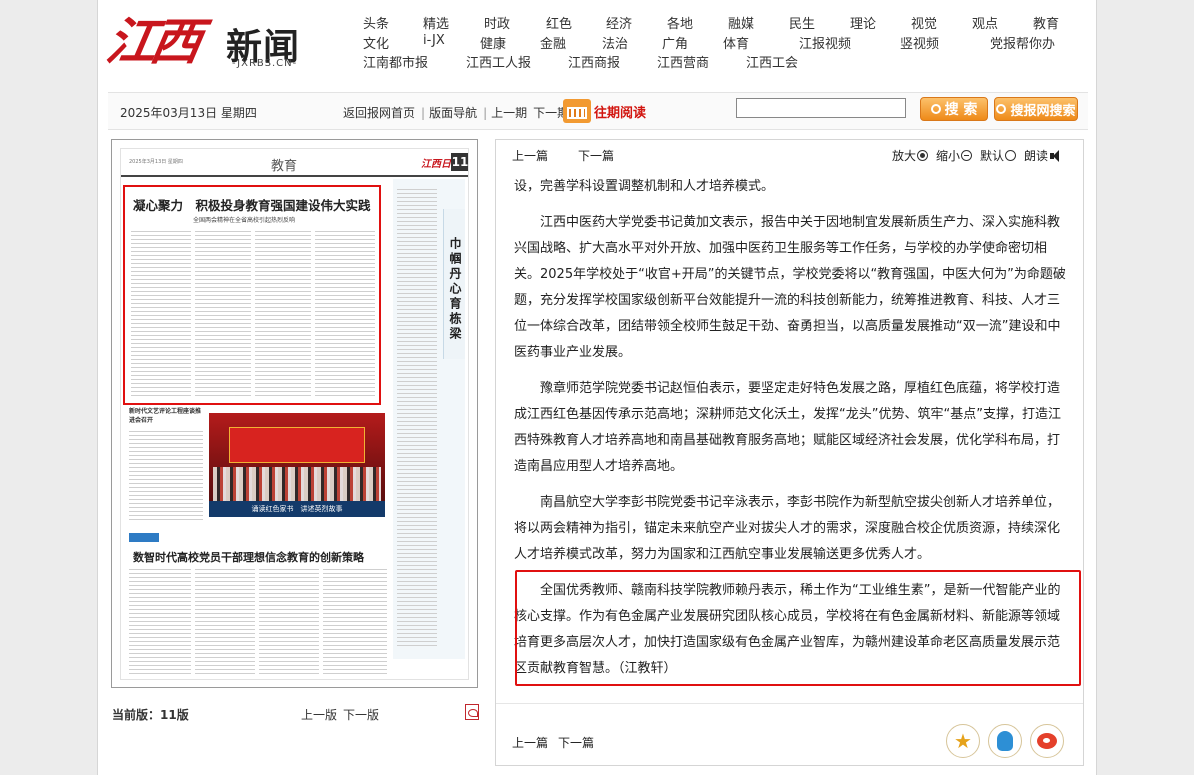 Image resolution: width=1194 pixels, height=775 pixels. I want to click on article-nav-top: 上一篇 下一篇, so click(578, 155).